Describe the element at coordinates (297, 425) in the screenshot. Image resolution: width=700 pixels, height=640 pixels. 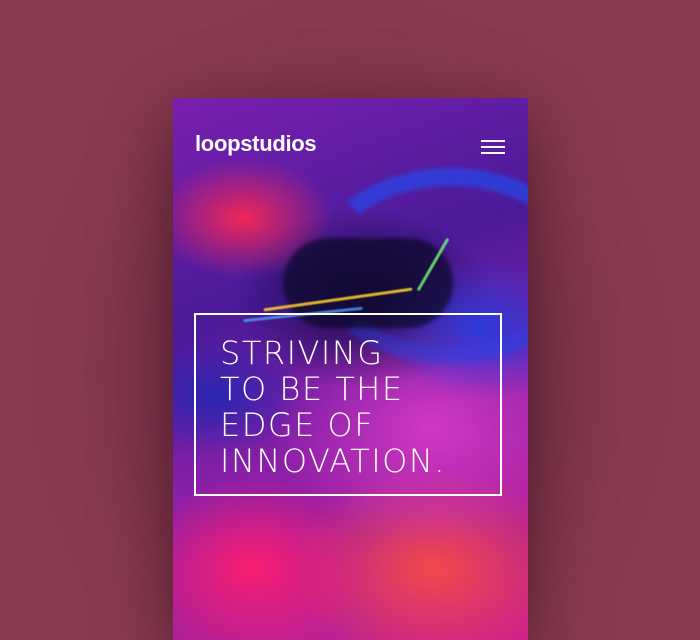
I see `headline-line: EDGE OF` at that location.